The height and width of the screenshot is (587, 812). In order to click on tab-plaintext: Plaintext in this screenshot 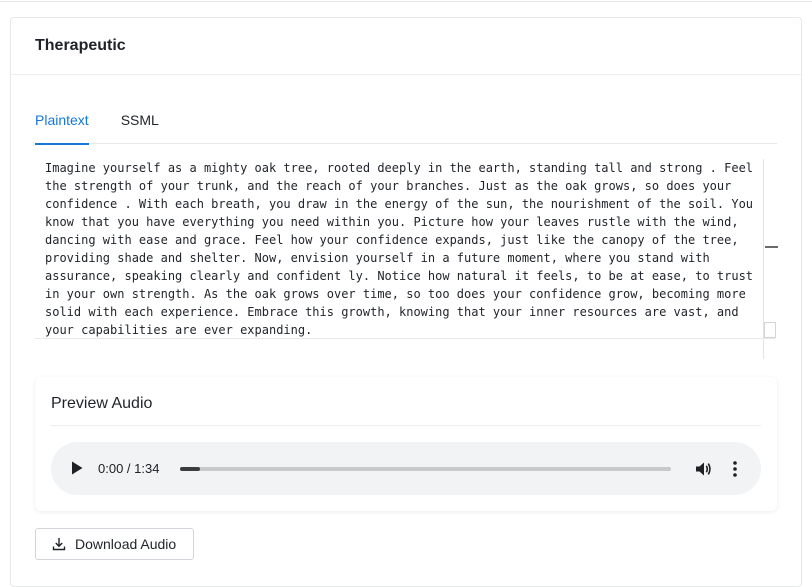, I will do `click(62, 122)`.